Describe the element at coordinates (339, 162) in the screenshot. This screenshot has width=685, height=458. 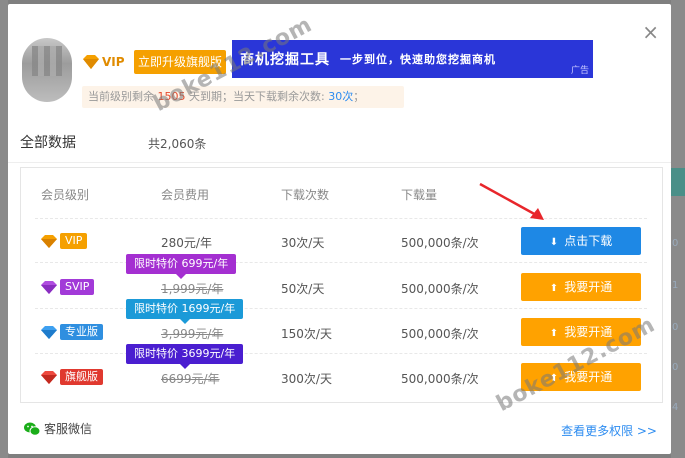
I see `divider` at that location.